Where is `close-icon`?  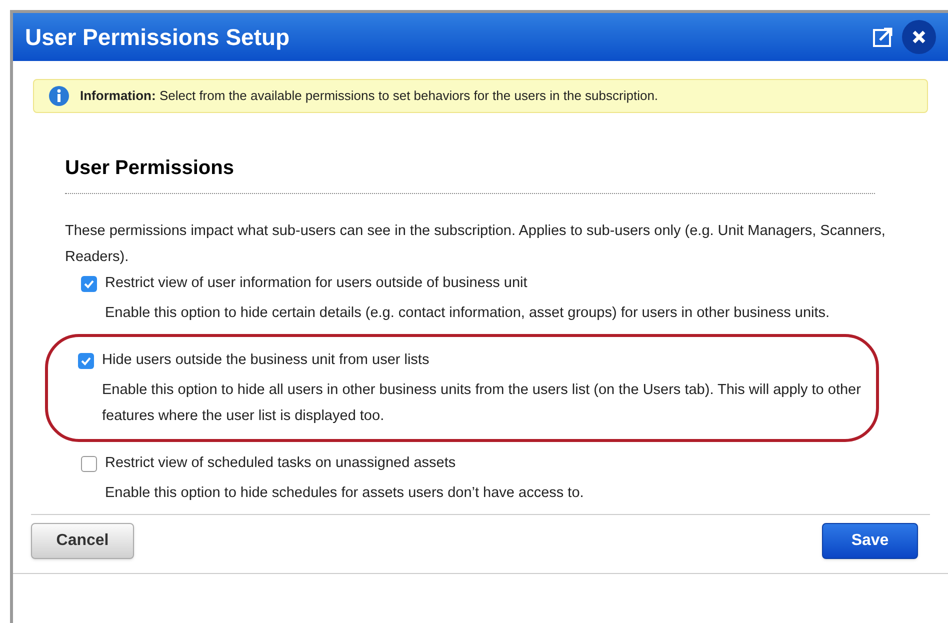 close-icon is located at coordinates (919, 37).